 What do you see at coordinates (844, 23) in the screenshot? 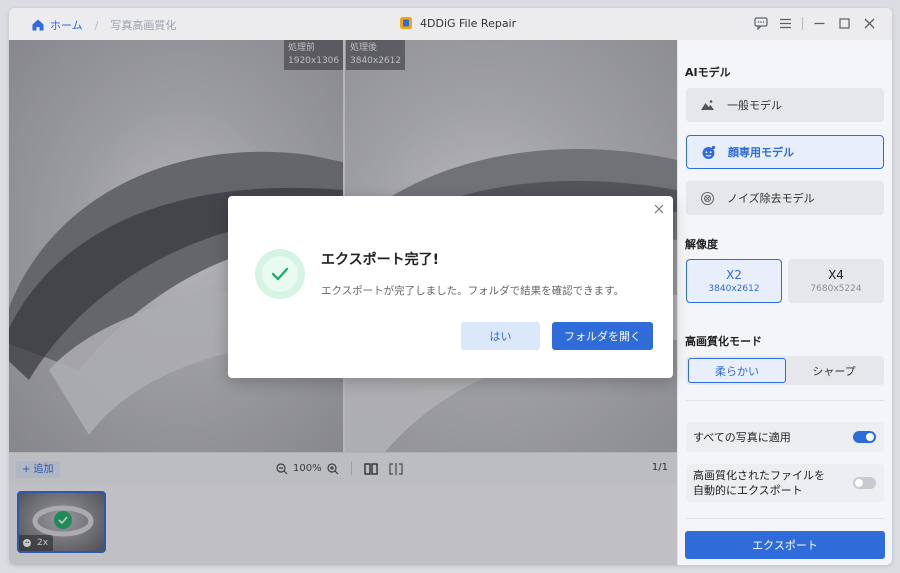
I see `maximize-icon` at bounding box center [844, 23].